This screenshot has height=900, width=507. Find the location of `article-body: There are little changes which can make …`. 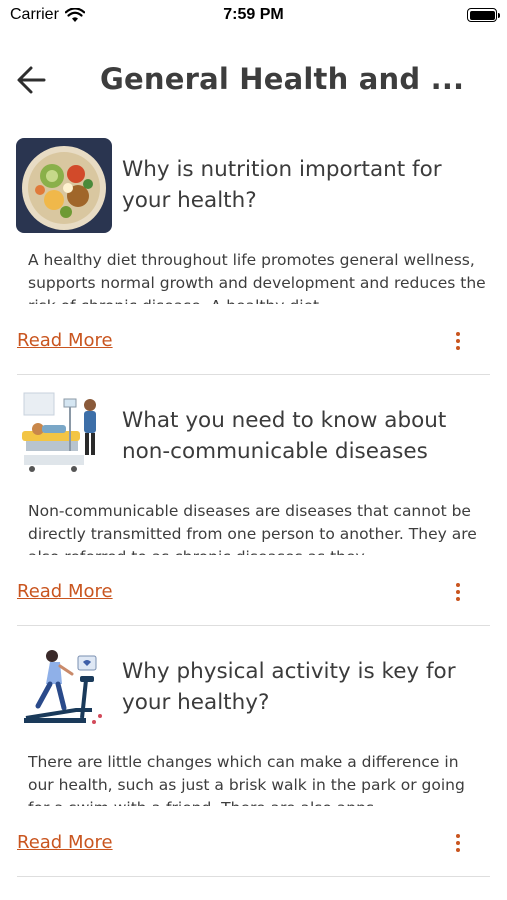

article-body: There are little changes which can make … is located at coordinates (246, 779).